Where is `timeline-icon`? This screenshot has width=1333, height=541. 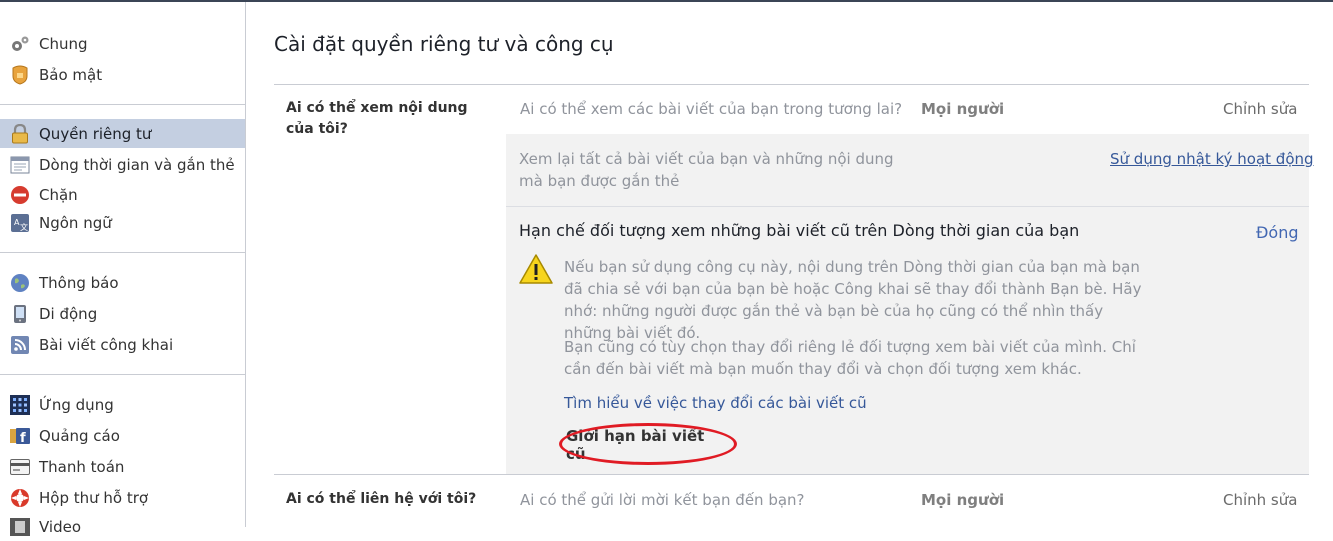
timeline-icon is located at coordinates (20, 165).